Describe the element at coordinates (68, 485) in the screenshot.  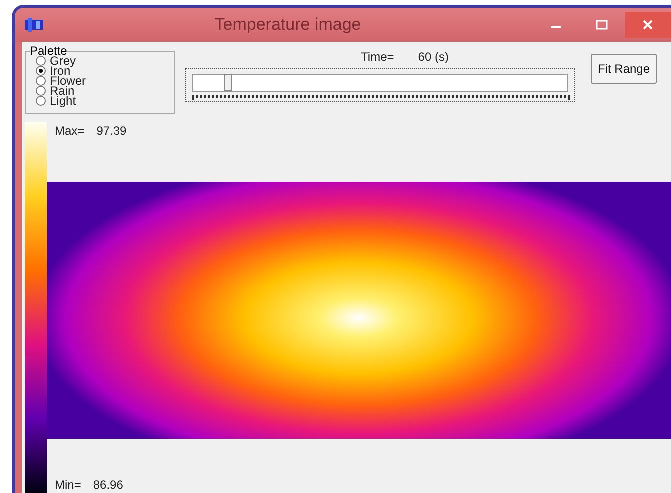
I see `min-label: Min=` at that location.